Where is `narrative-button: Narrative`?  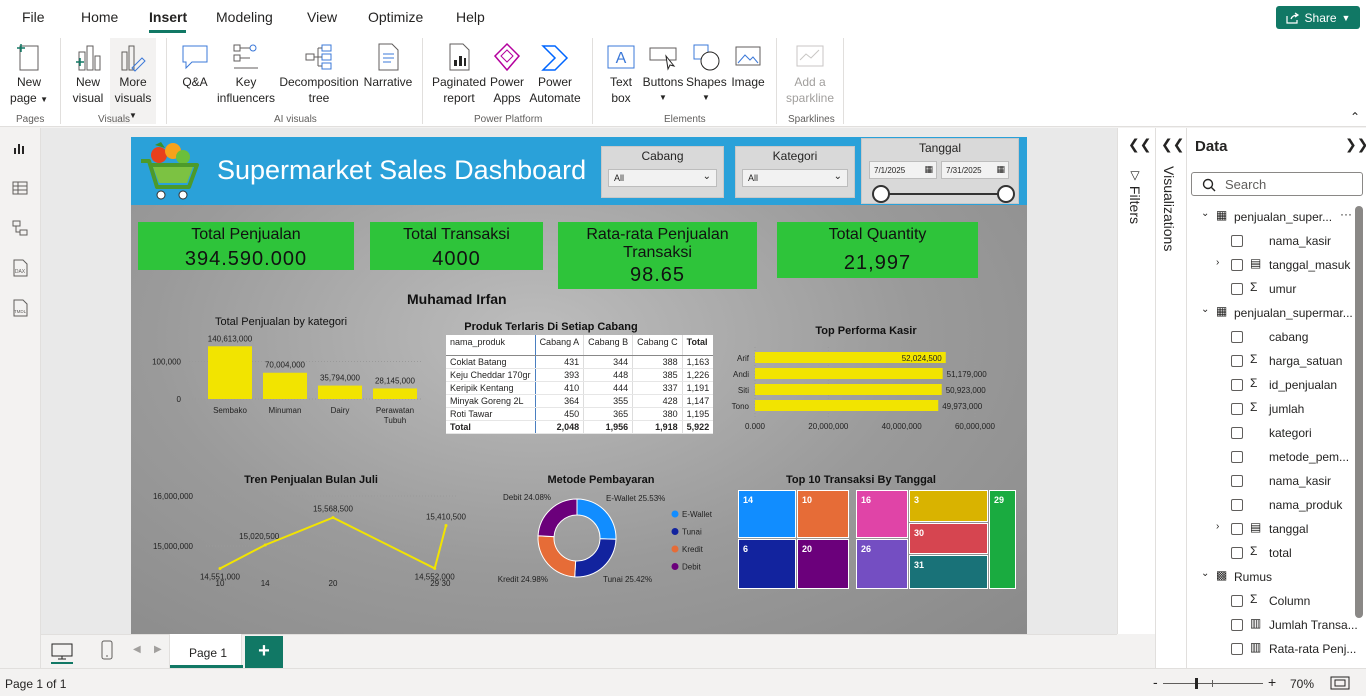 narrative-button: Narrative is located at coordinates (388, 64).